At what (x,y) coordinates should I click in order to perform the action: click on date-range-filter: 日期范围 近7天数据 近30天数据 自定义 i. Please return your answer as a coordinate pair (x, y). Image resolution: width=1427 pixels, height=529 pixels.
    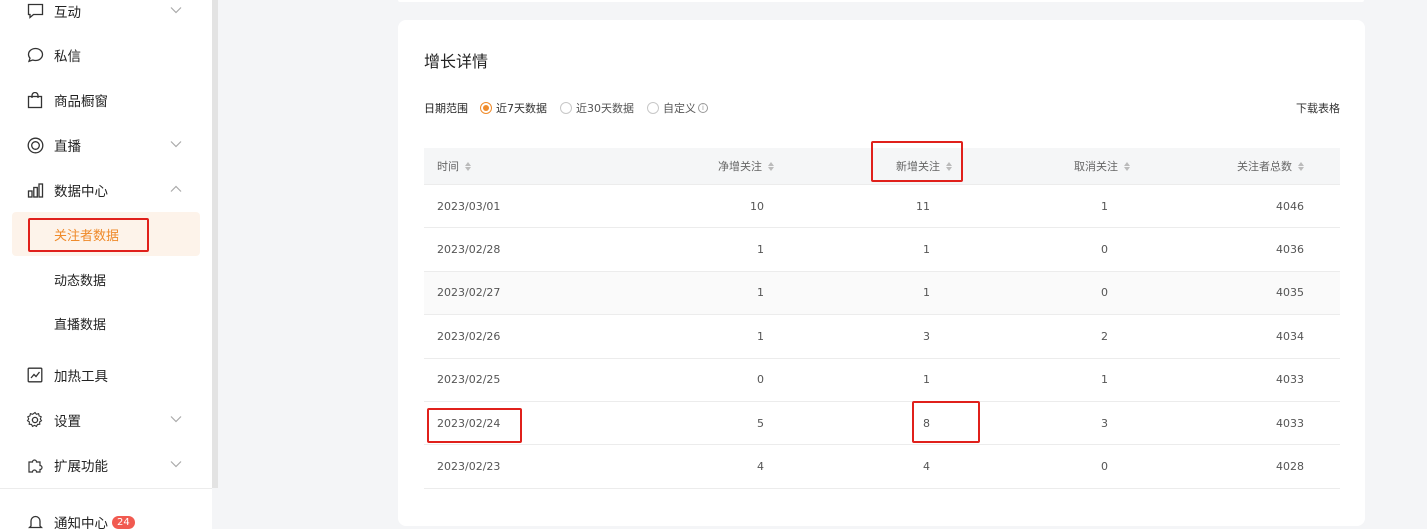
    Looking at the image, I should click on (882, 108).